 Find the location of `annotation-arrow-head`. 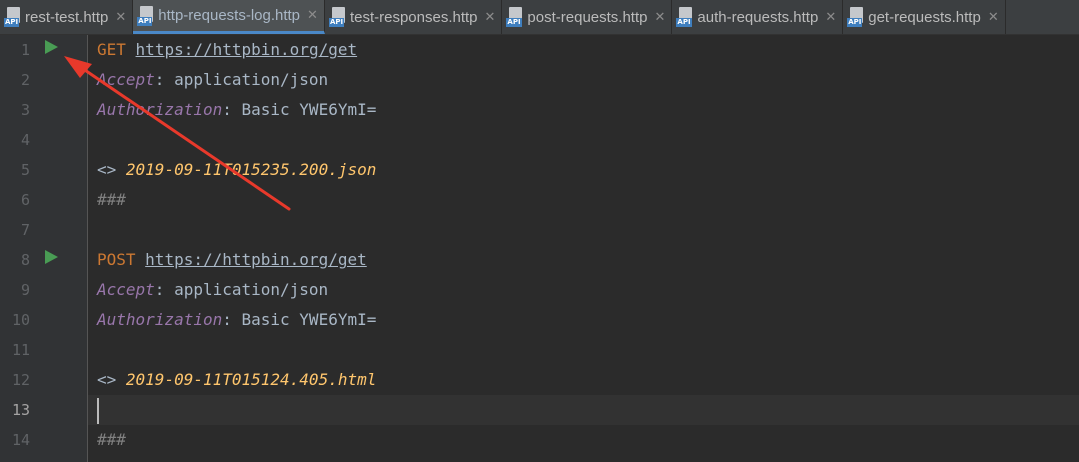

annotation-arrow-head is located at coordinates (78, 67).